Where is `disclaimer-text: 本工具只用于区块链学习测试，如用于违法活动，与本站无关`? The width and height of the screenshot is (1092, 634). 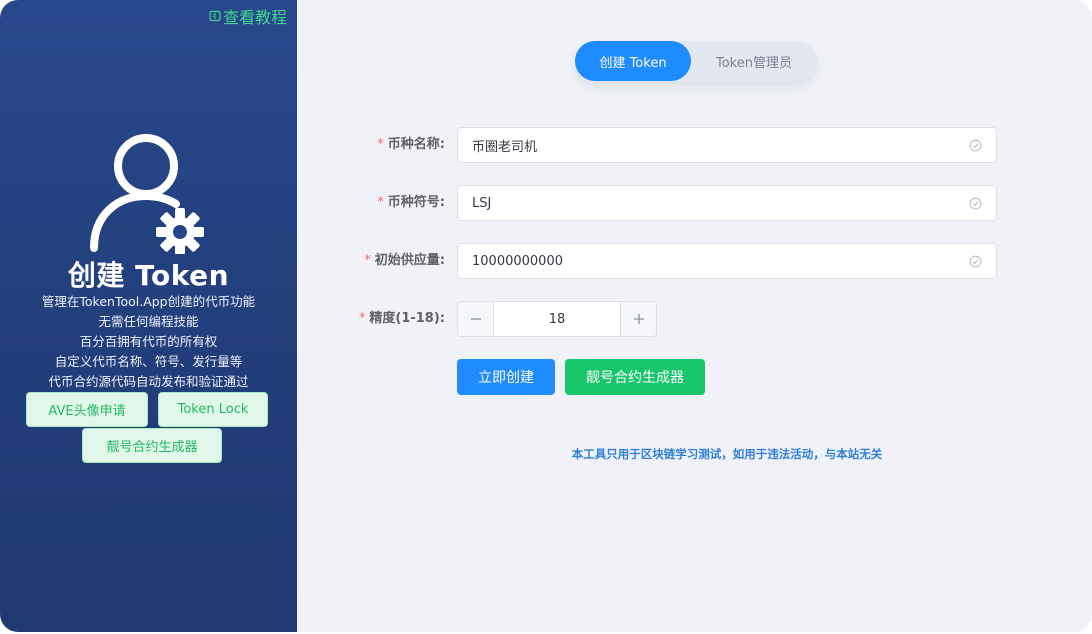
disclaimer-text: 本工具只用于区块链学习测试，如用于违法活动，与本站无关 is located at coordinates (727, 454).